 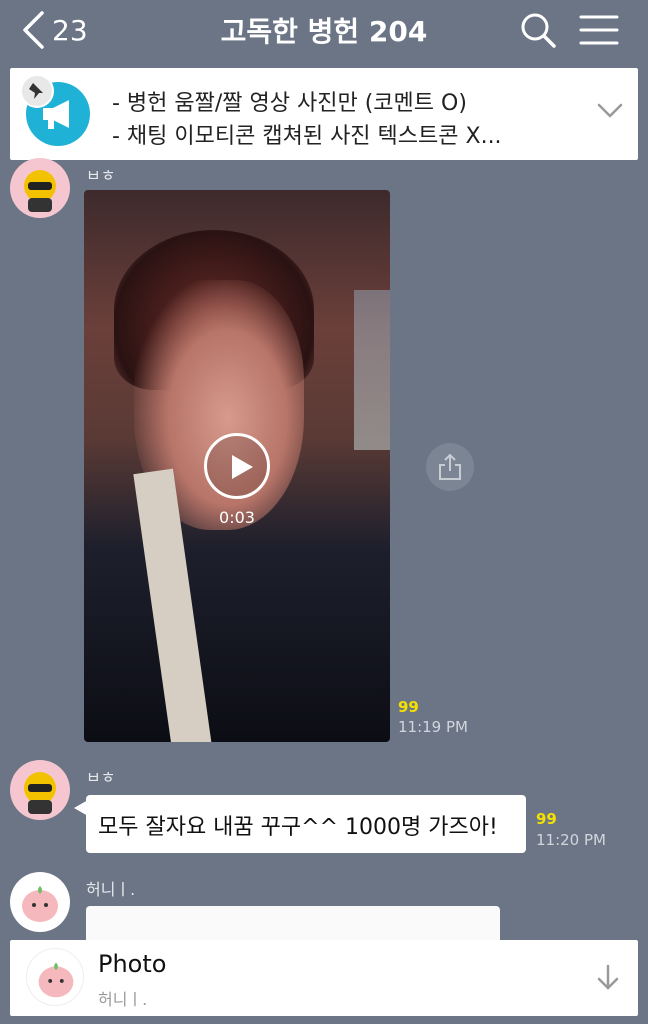 What do you see at coordinates (571, 840) in the screenshot?
I see `message-time: 11:20 PM` at bounding box center [571, 840].